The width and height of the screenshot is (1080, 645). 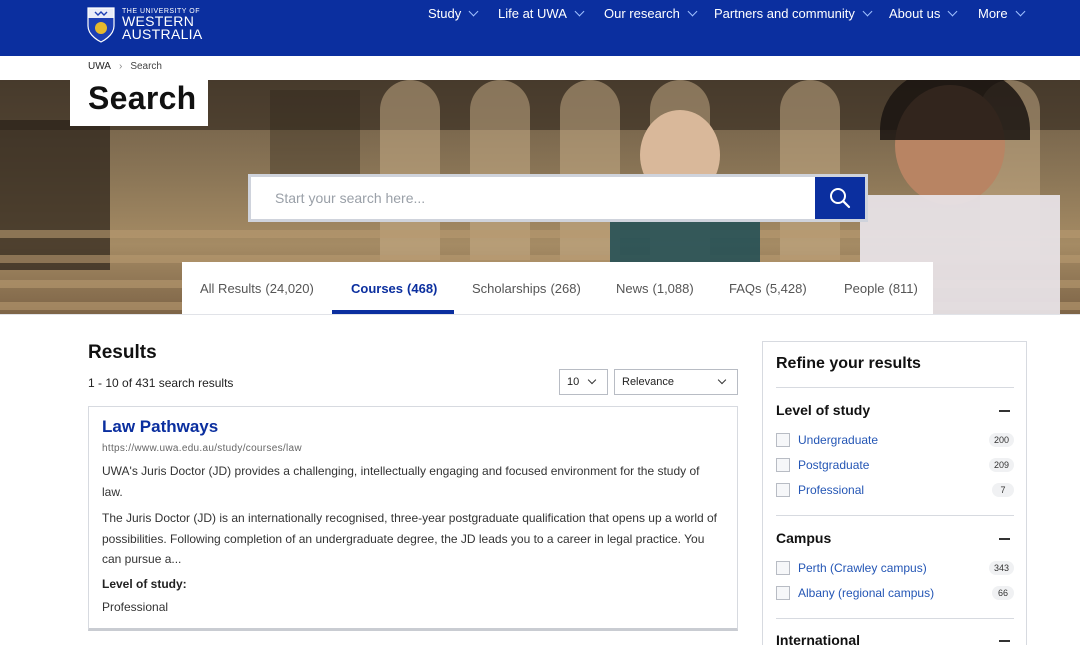 I want to click on per-page-select: 10, so click(x=583, y=382).